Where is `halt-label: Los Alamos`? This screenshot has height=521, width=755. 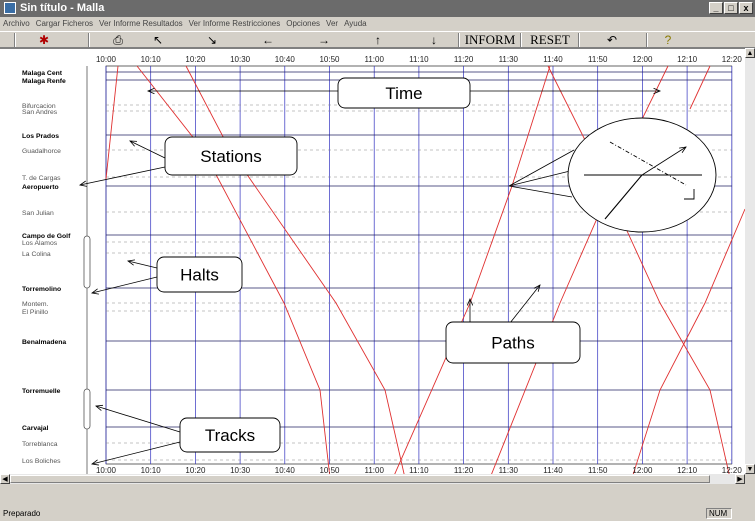 halt-label: Los Alamos is located at coordinates (40, 243).